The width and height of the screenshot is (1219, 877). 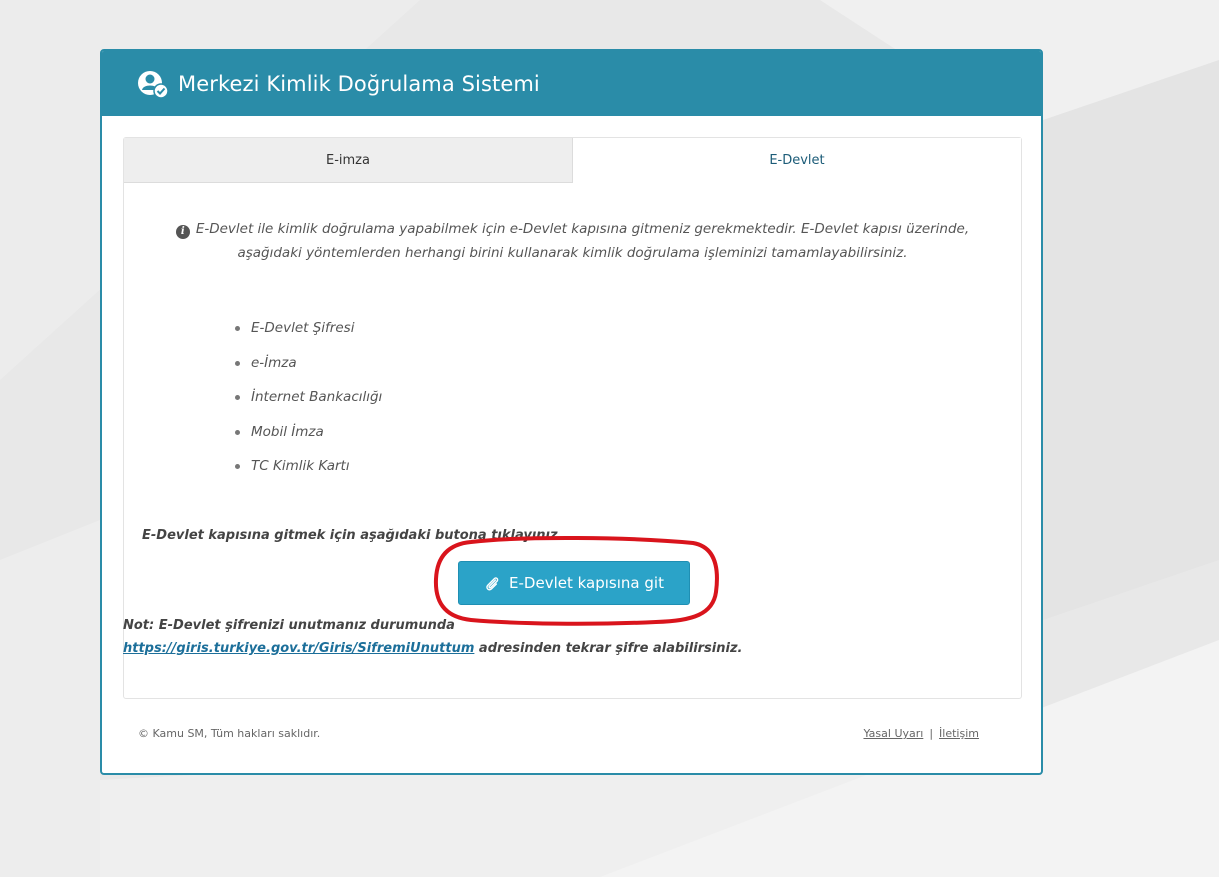 I want to click on page-title: Merkezi Kimlik Doğrulama Sistemi, so click(x=359, y=83).